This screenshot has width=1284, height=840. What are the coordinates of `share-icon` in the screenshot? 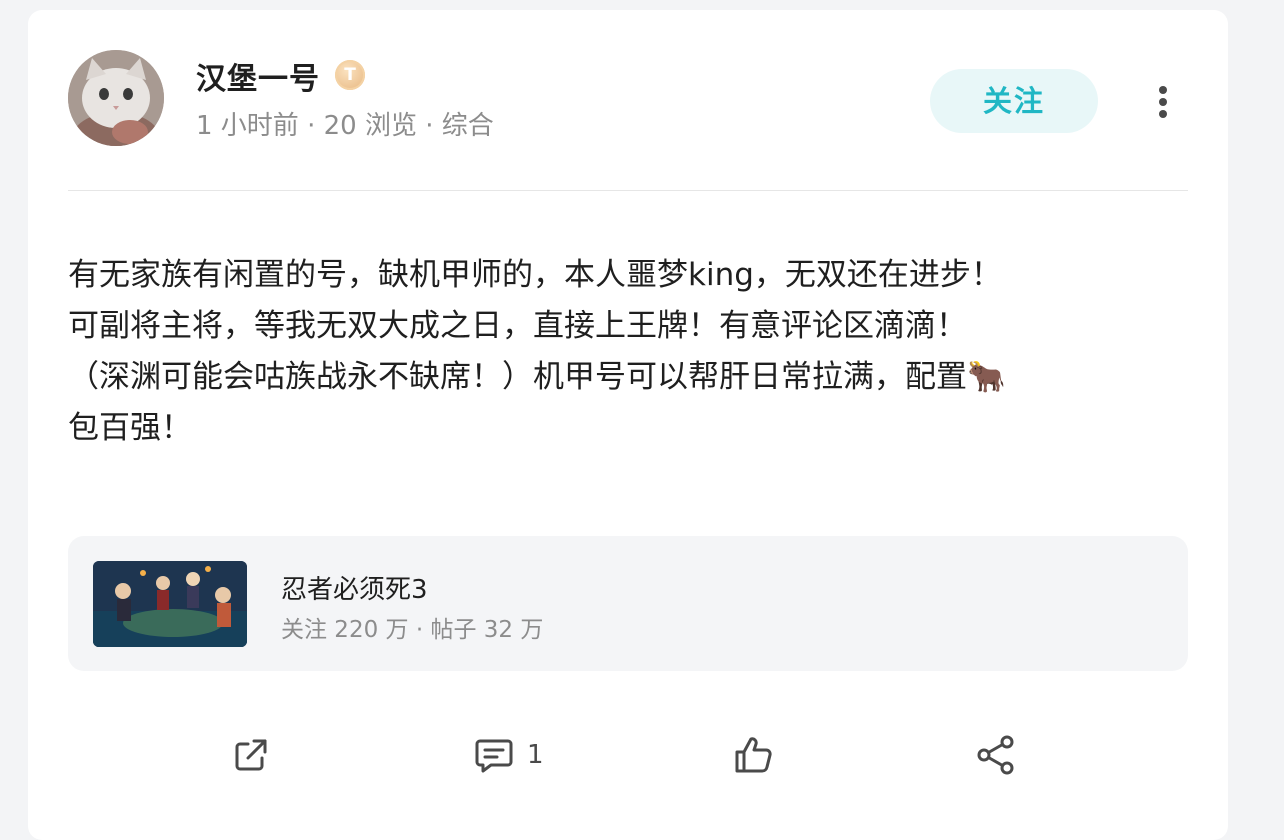 It's located at (995, 755).